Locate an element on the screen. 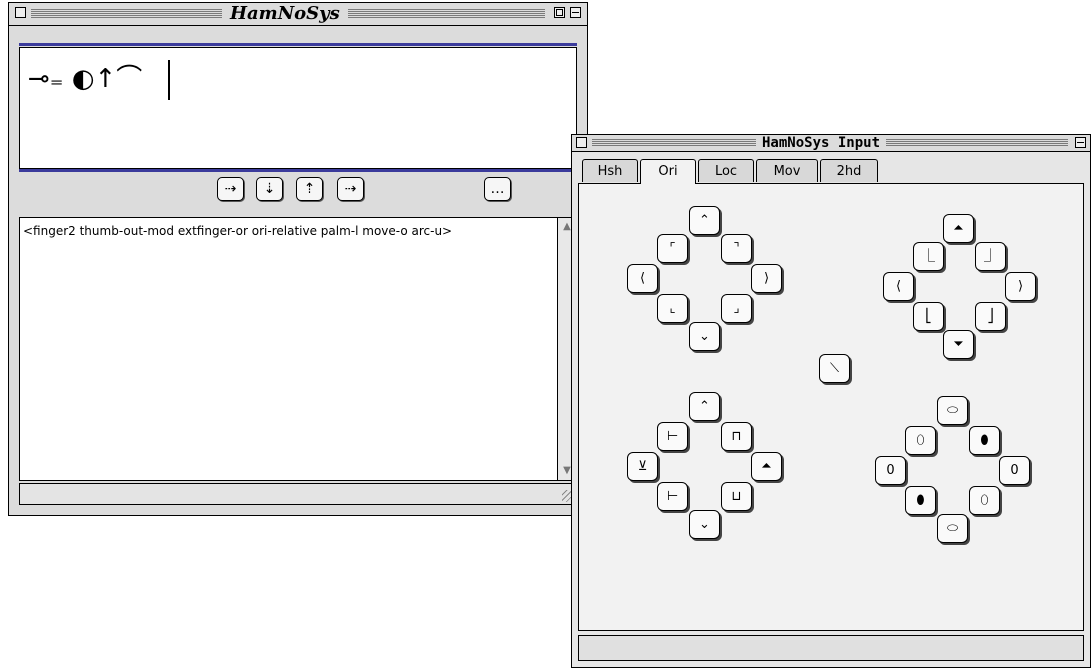  ori-down-left-button: ⌞ is located at coordinates (672, 308).